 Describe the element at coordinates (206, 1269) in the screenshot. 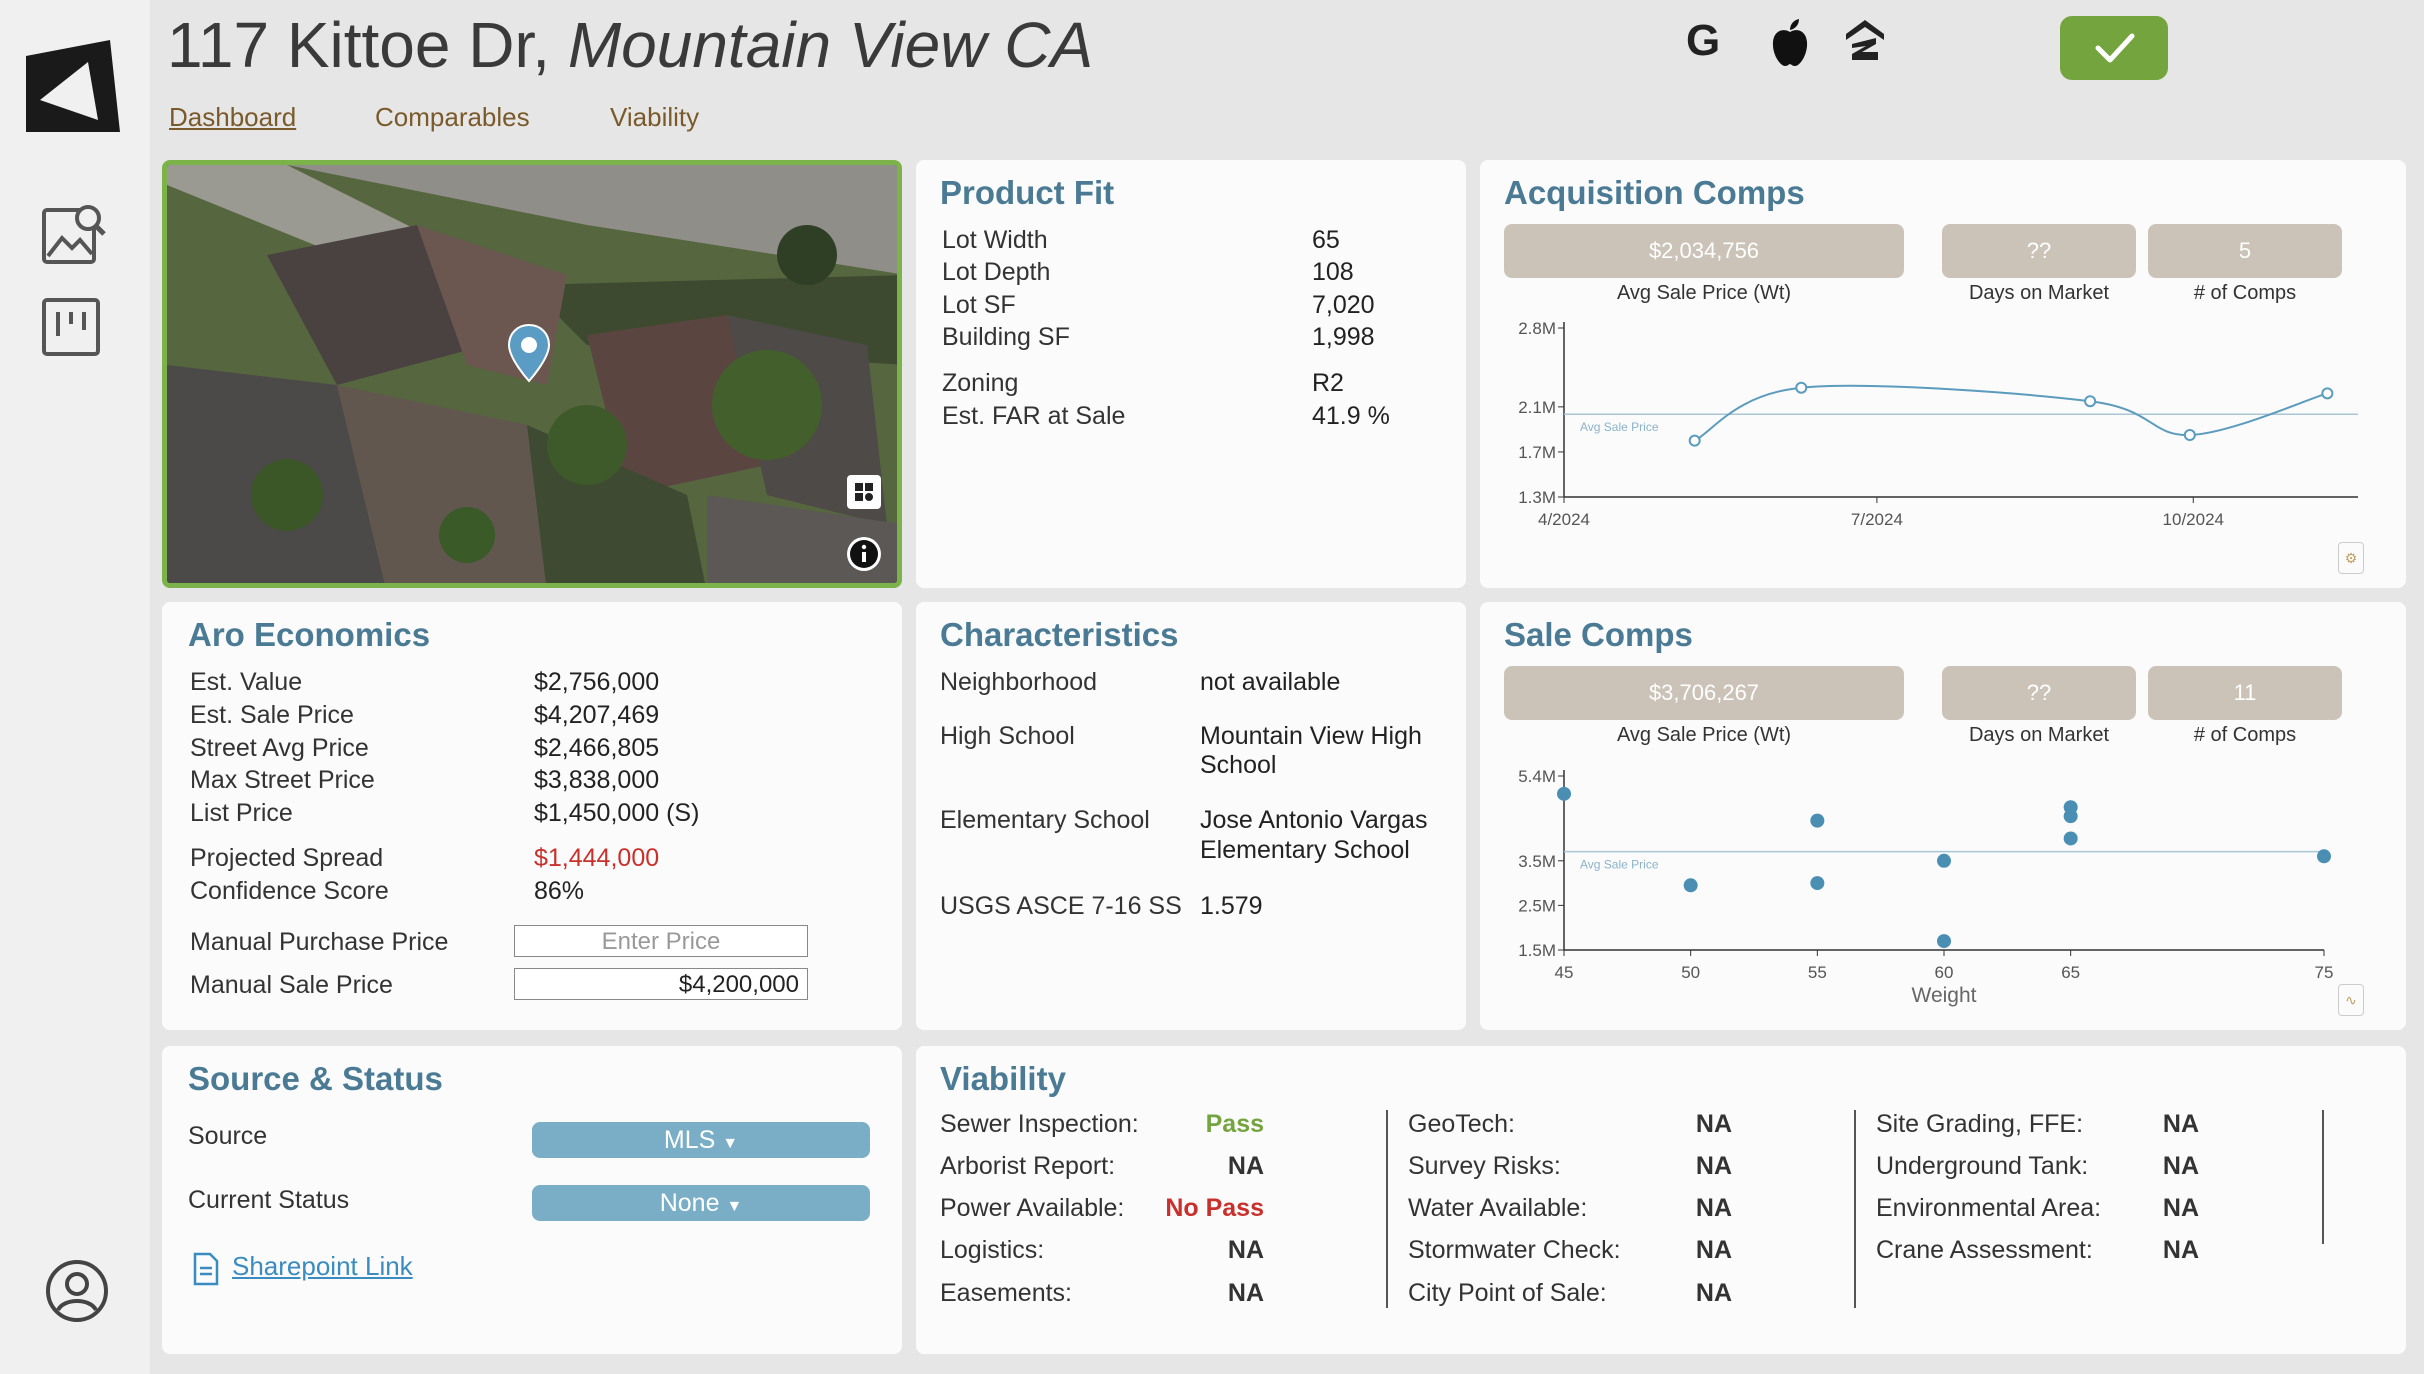

I see `document-icon` at that location.